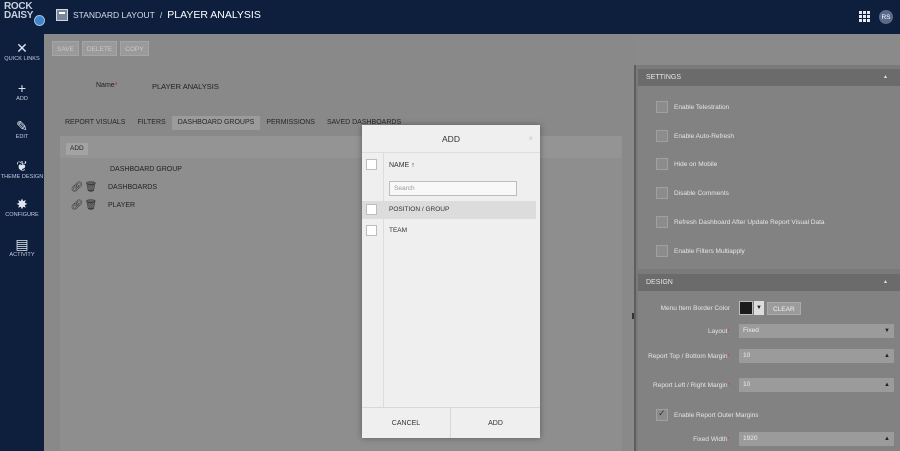 The image size is (900, 451). I want to click on page-title: PLAYER ANALYSIS, so click(214, 15).